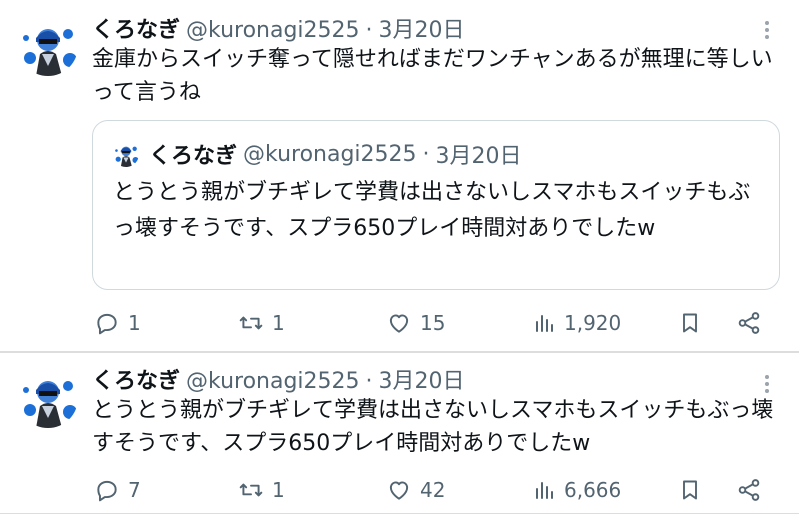 The width and height of the screenshot is (799, 528). I want to click on tweet-text: 金庫からスイッチ奪って隠せればまだワンチャンあるが無理に等しいって言うね, so click(432, 76).